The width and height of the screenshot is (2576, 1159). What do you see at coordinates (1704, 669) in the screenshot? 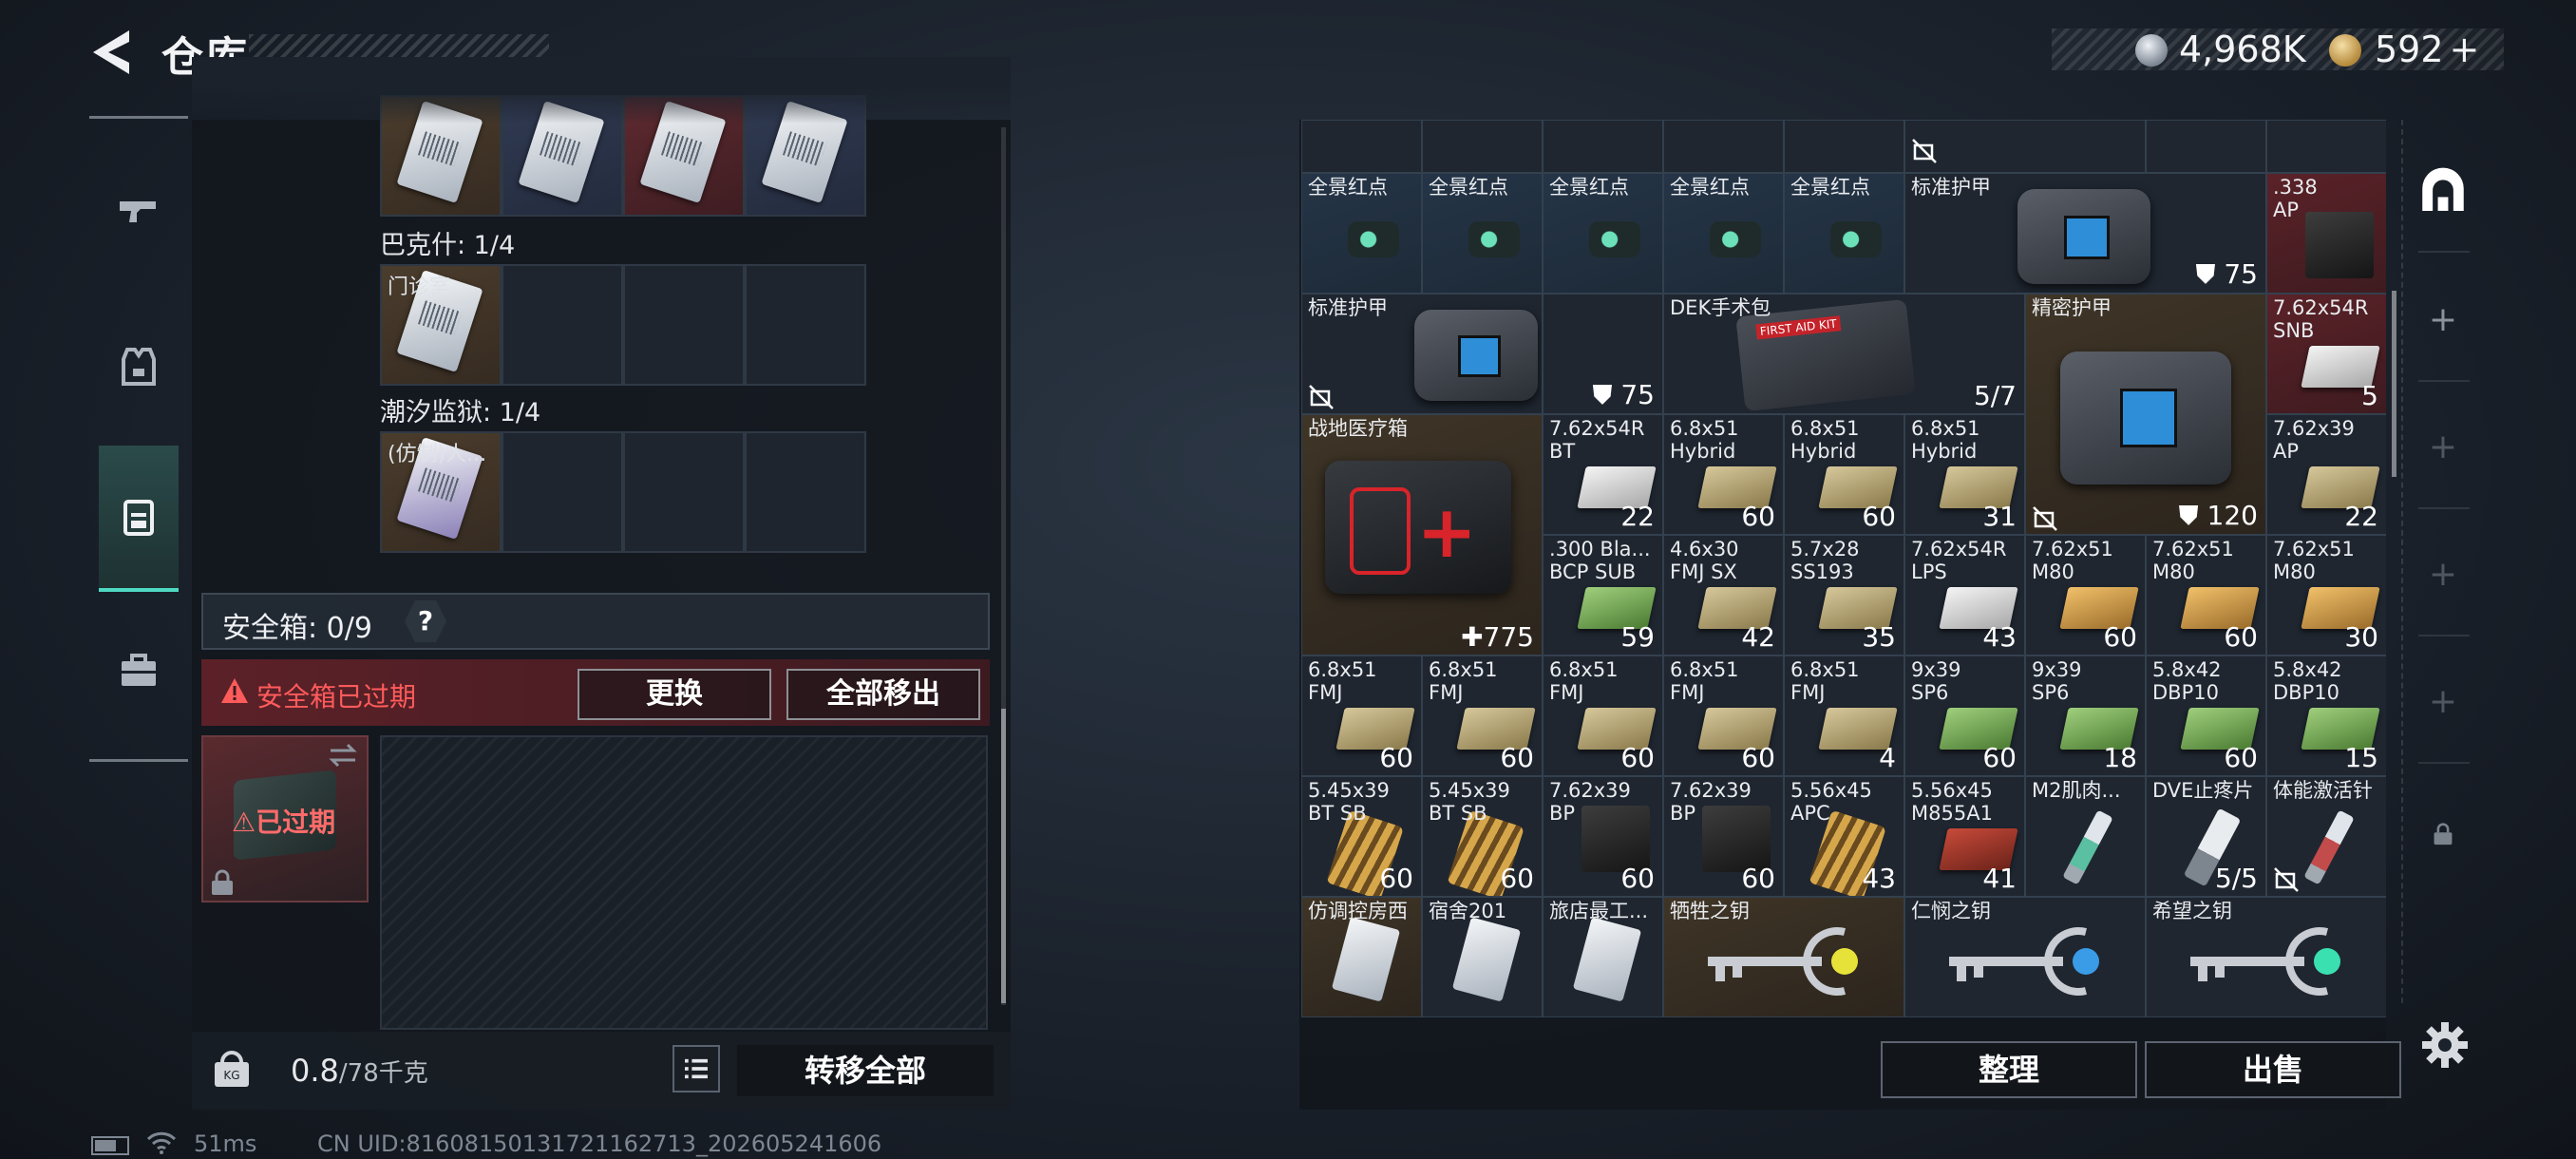
I see `item-name: 6.8x51` at bounding box center [1704, 669].